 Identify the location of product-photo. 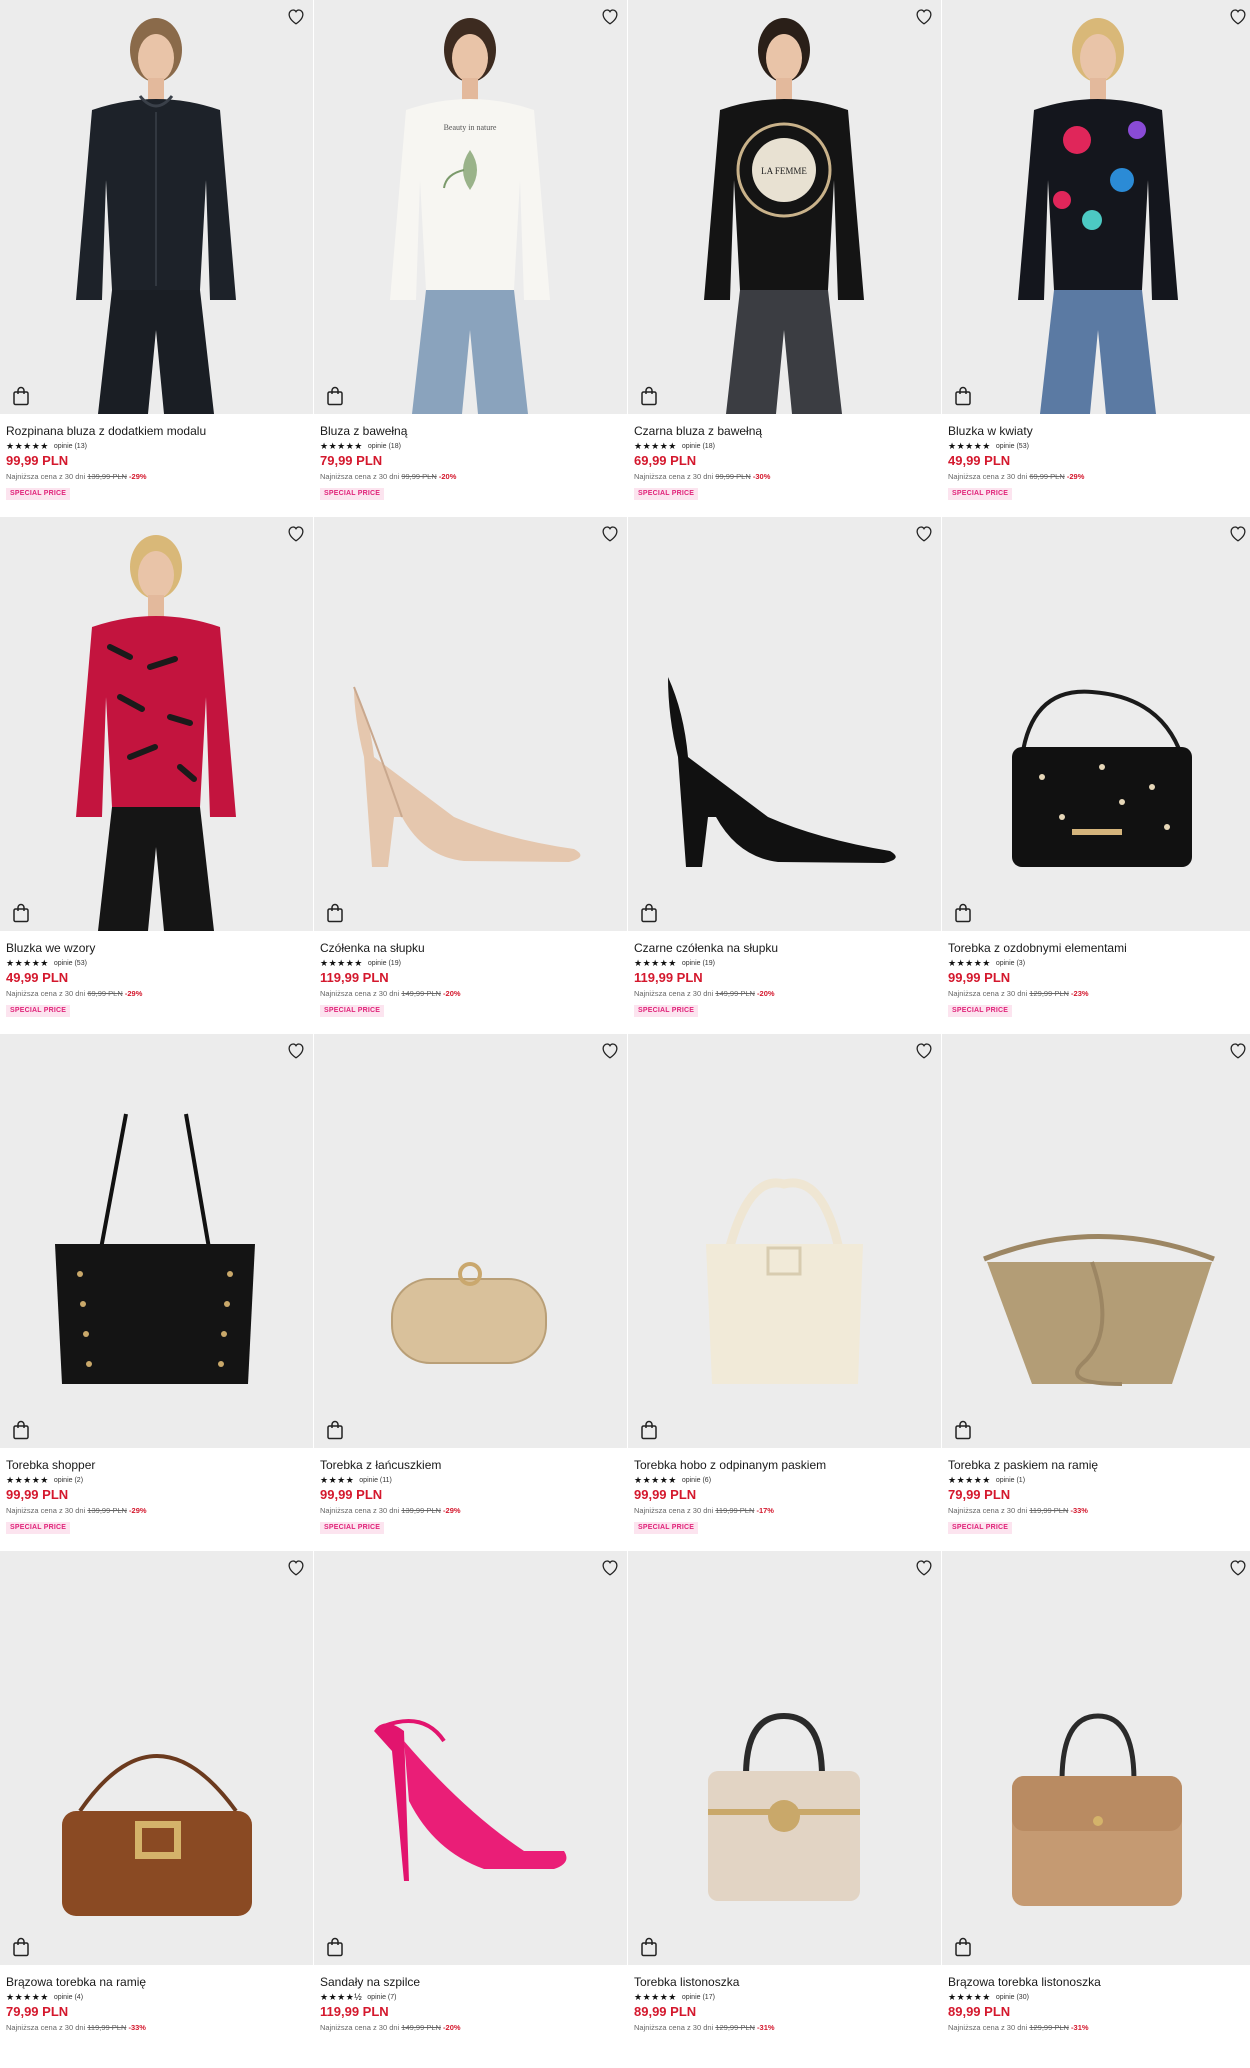
(784, 1281).